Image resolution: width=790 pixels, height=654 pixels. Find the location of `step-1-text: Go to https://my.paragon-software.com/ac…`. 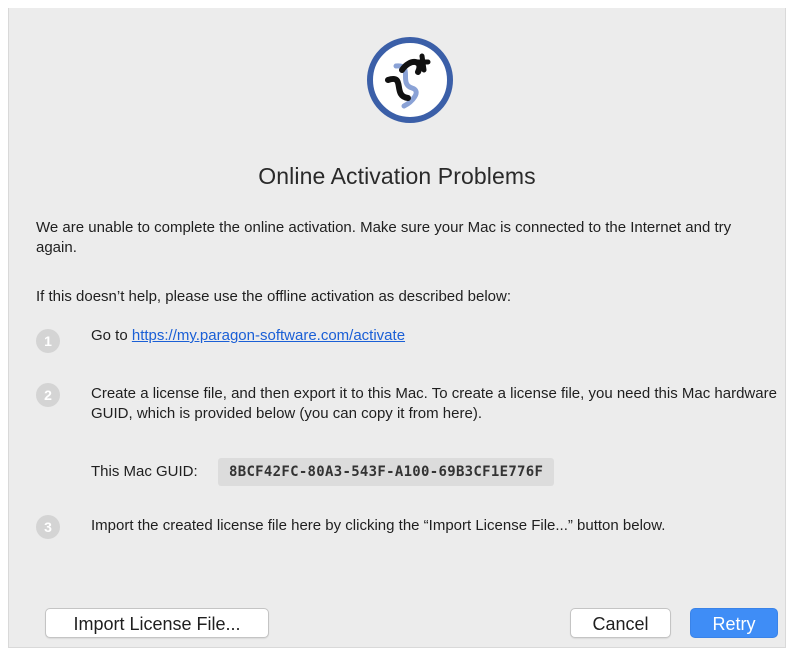

step-1-text: Go to https://my.paragon-software.com/ac… is located at coordinates (248, 336).